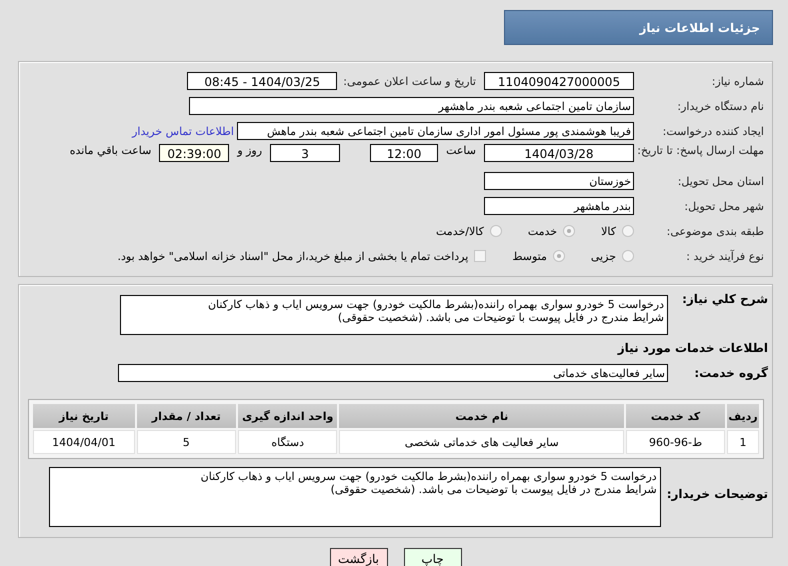 The width and height of the screenshot is (788, 566). I want to click on table-cell: 5, so click(186, 442).